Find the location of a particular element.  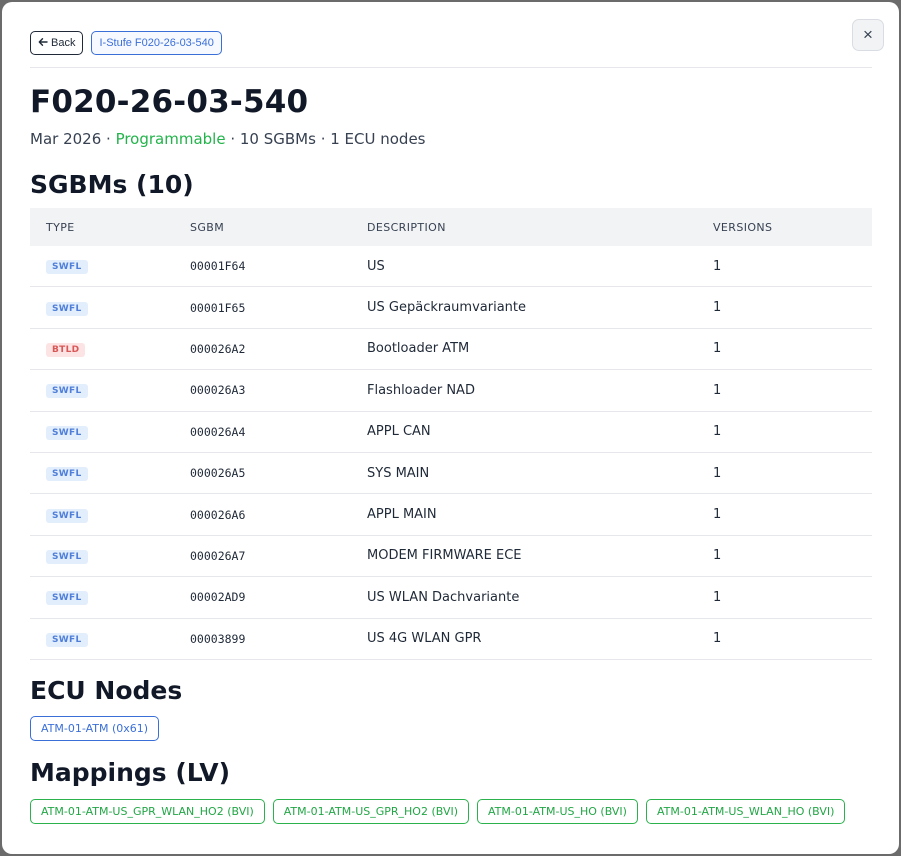

mapping-tag: ATM-01-ATM-US_GPR_HO2 (BVI) is located at coordinates (371, 811).